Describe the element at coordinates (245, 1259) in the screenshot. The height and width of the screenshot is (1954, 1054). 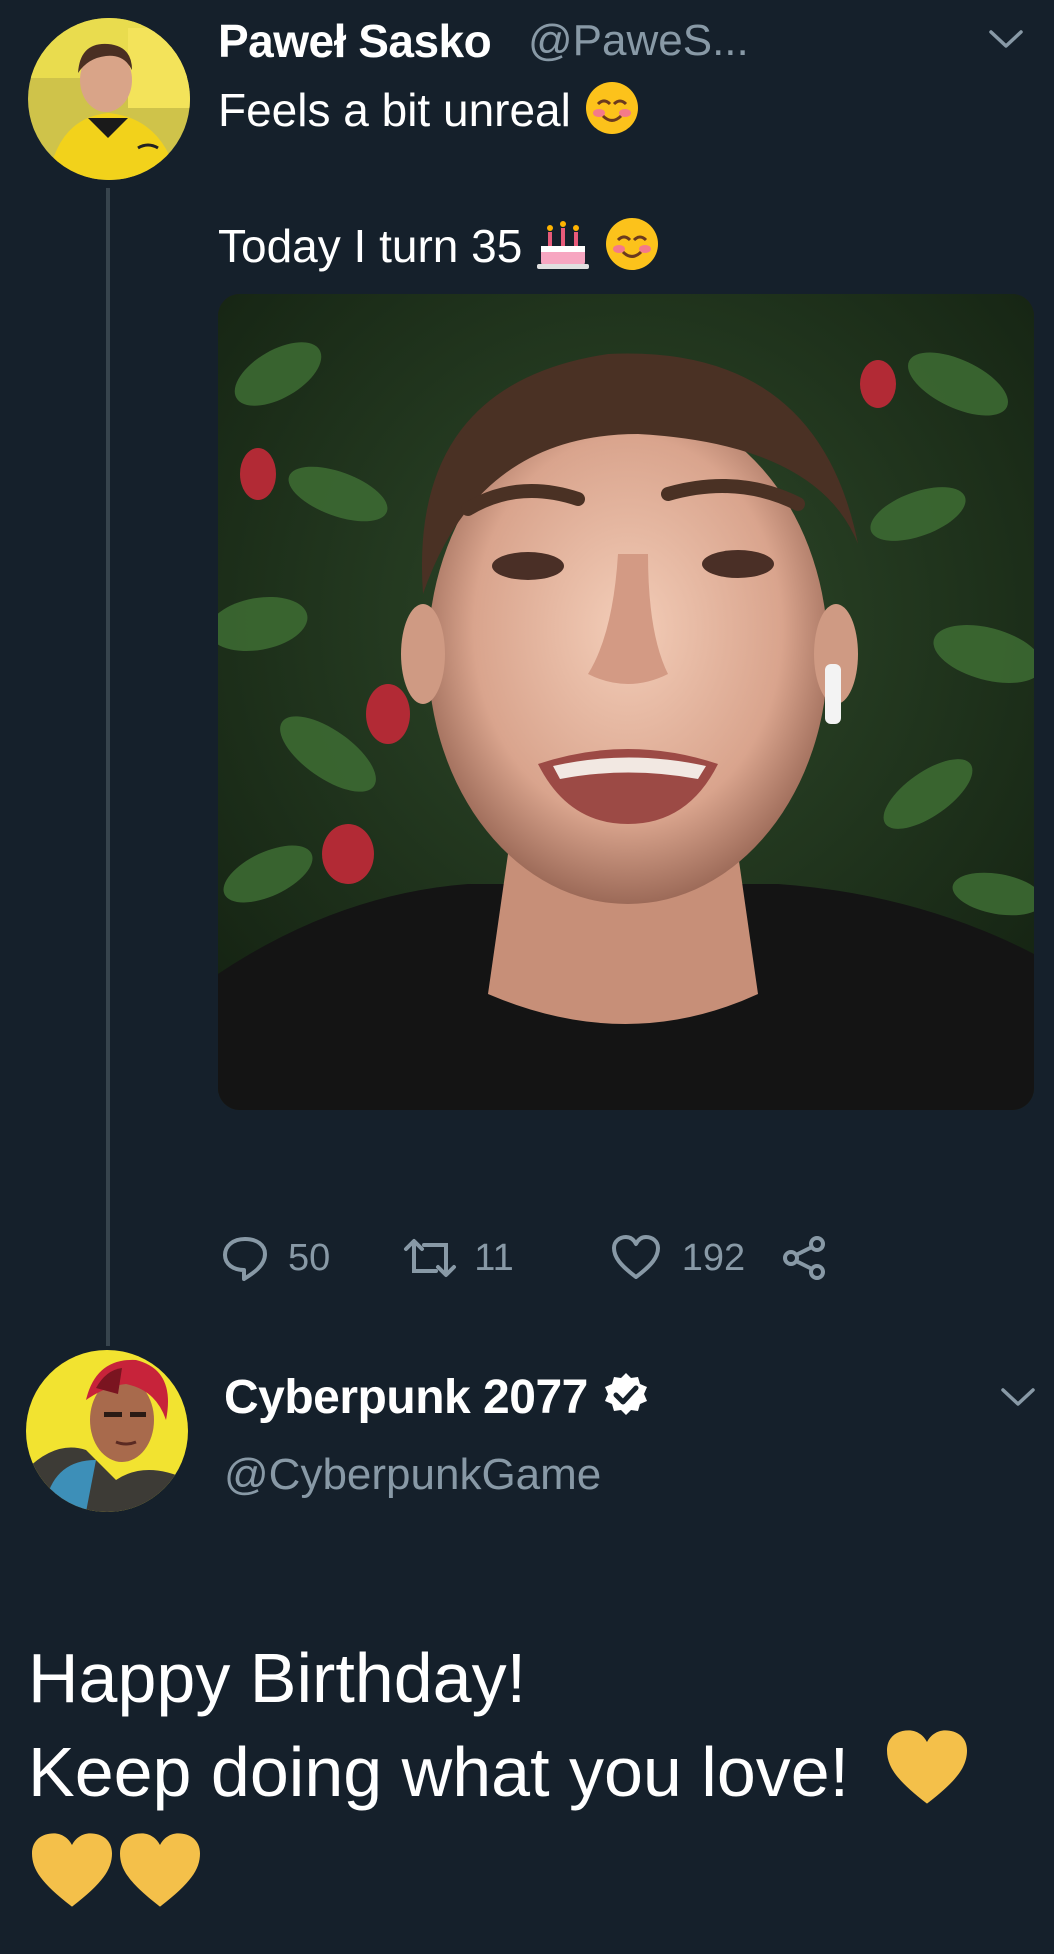
I see `reply-icon` at that location.